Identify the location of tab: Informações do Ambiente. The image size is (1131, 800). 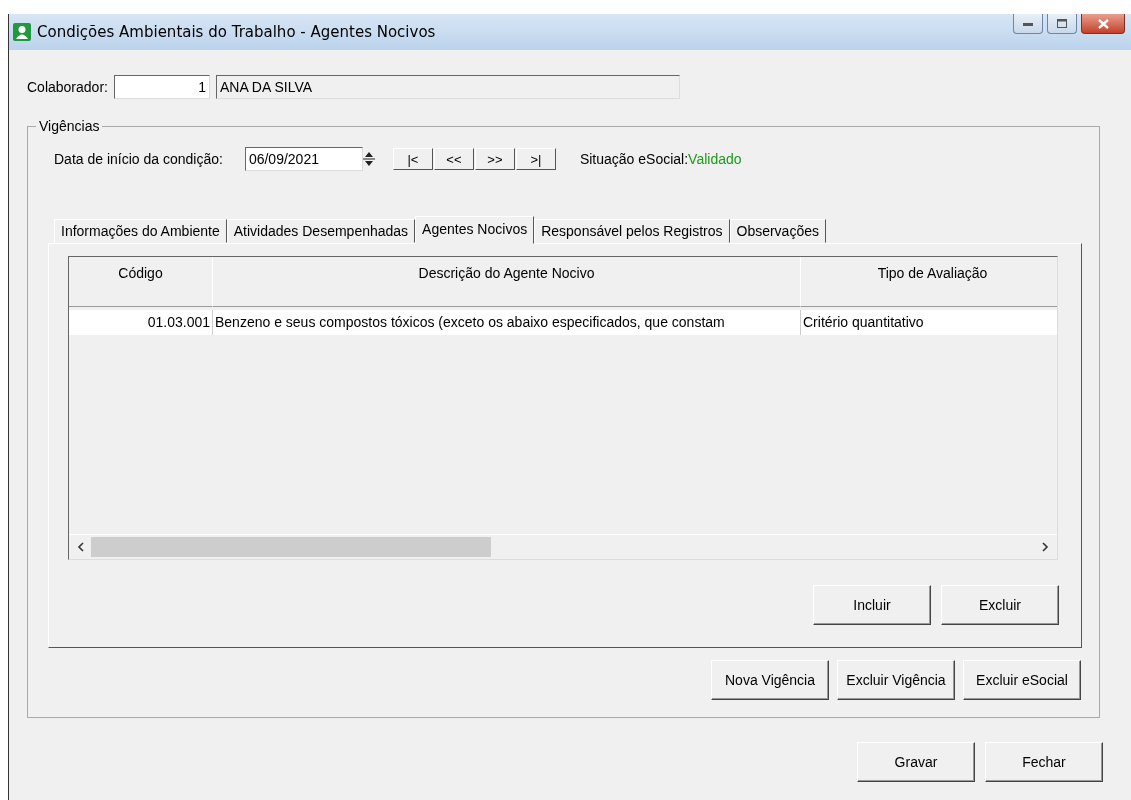
(140, 231).